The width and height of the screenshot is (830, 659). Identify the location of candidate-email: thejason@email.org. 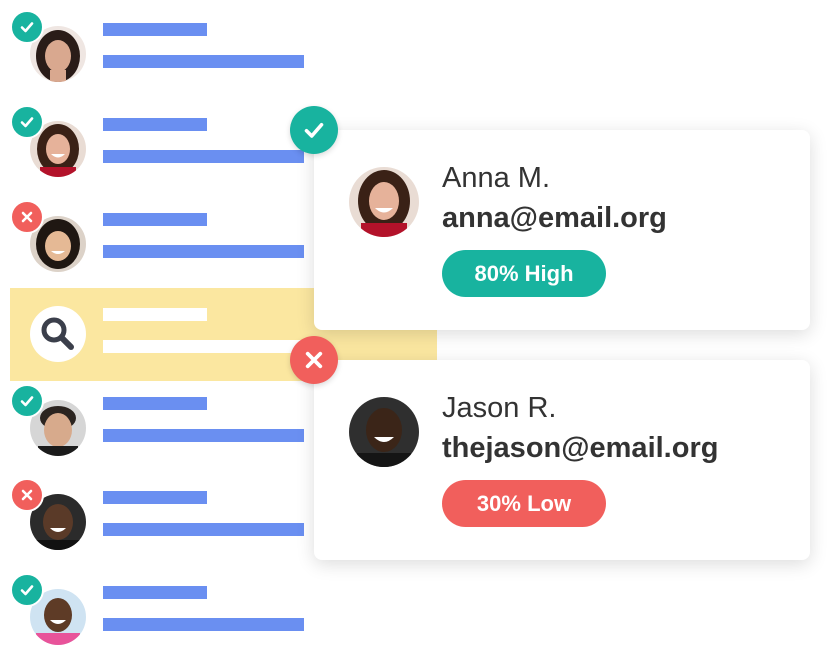
(580, 448).